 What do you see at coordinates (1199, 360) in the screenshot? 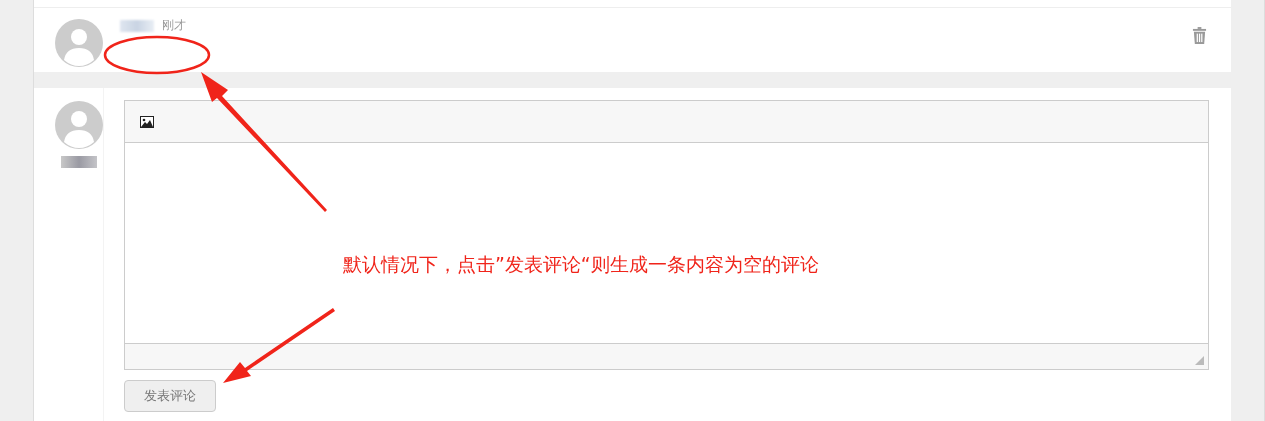
I see `resize-handle-icon` at bounding box center [1199, 360].